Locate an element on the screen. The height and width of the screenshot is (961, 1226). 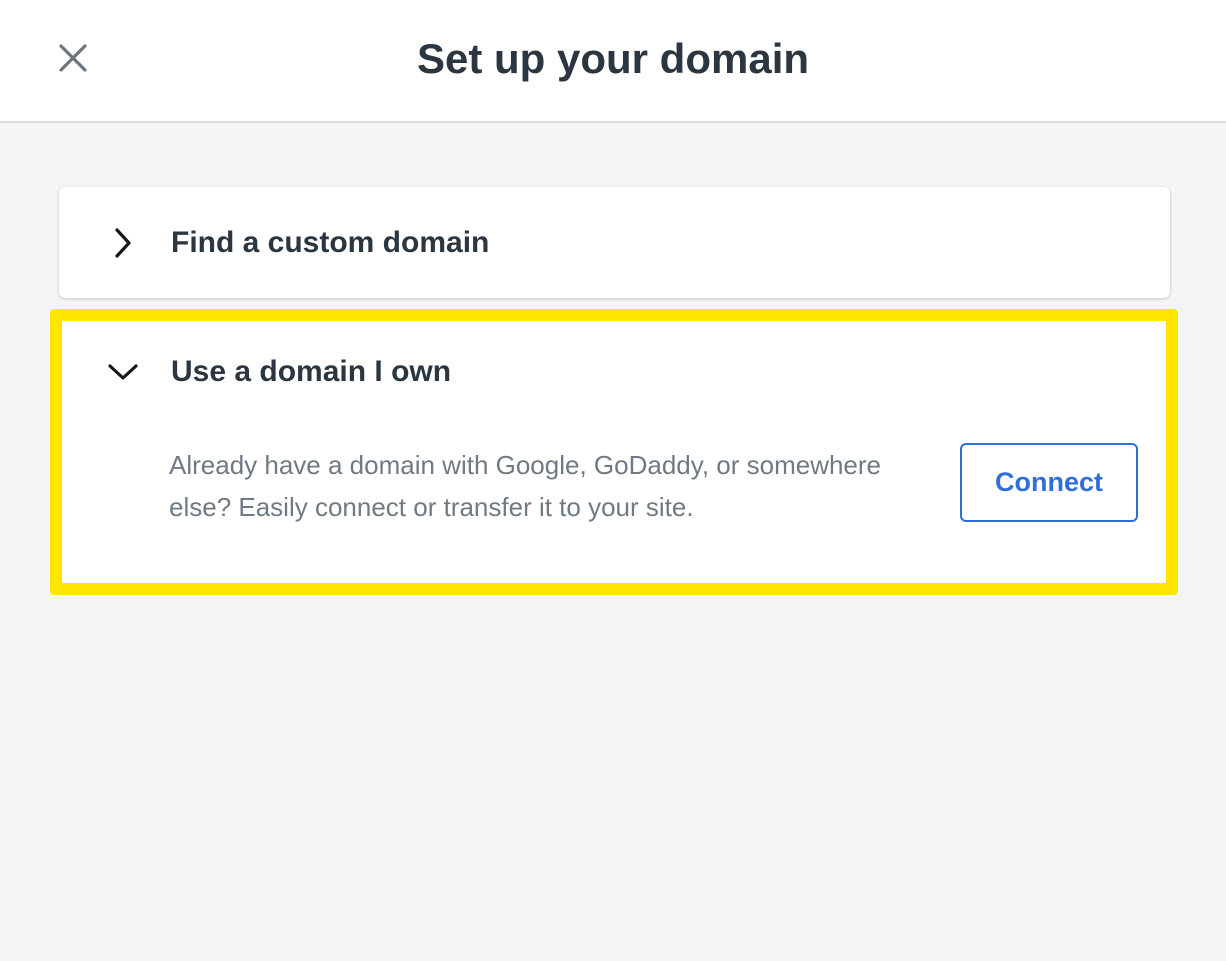
modal-header: Set up your domain is located at coordinates (613, 61).